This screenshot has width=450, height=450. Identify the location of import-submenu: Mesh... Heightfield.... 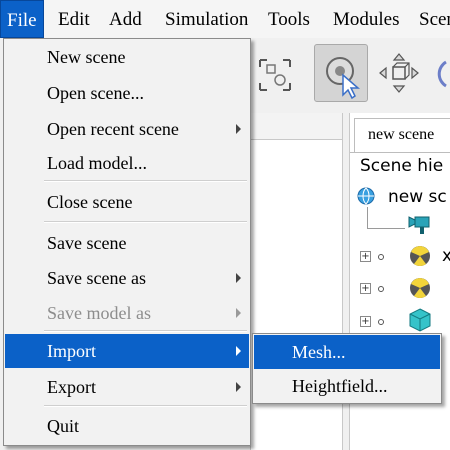
(347, 368).